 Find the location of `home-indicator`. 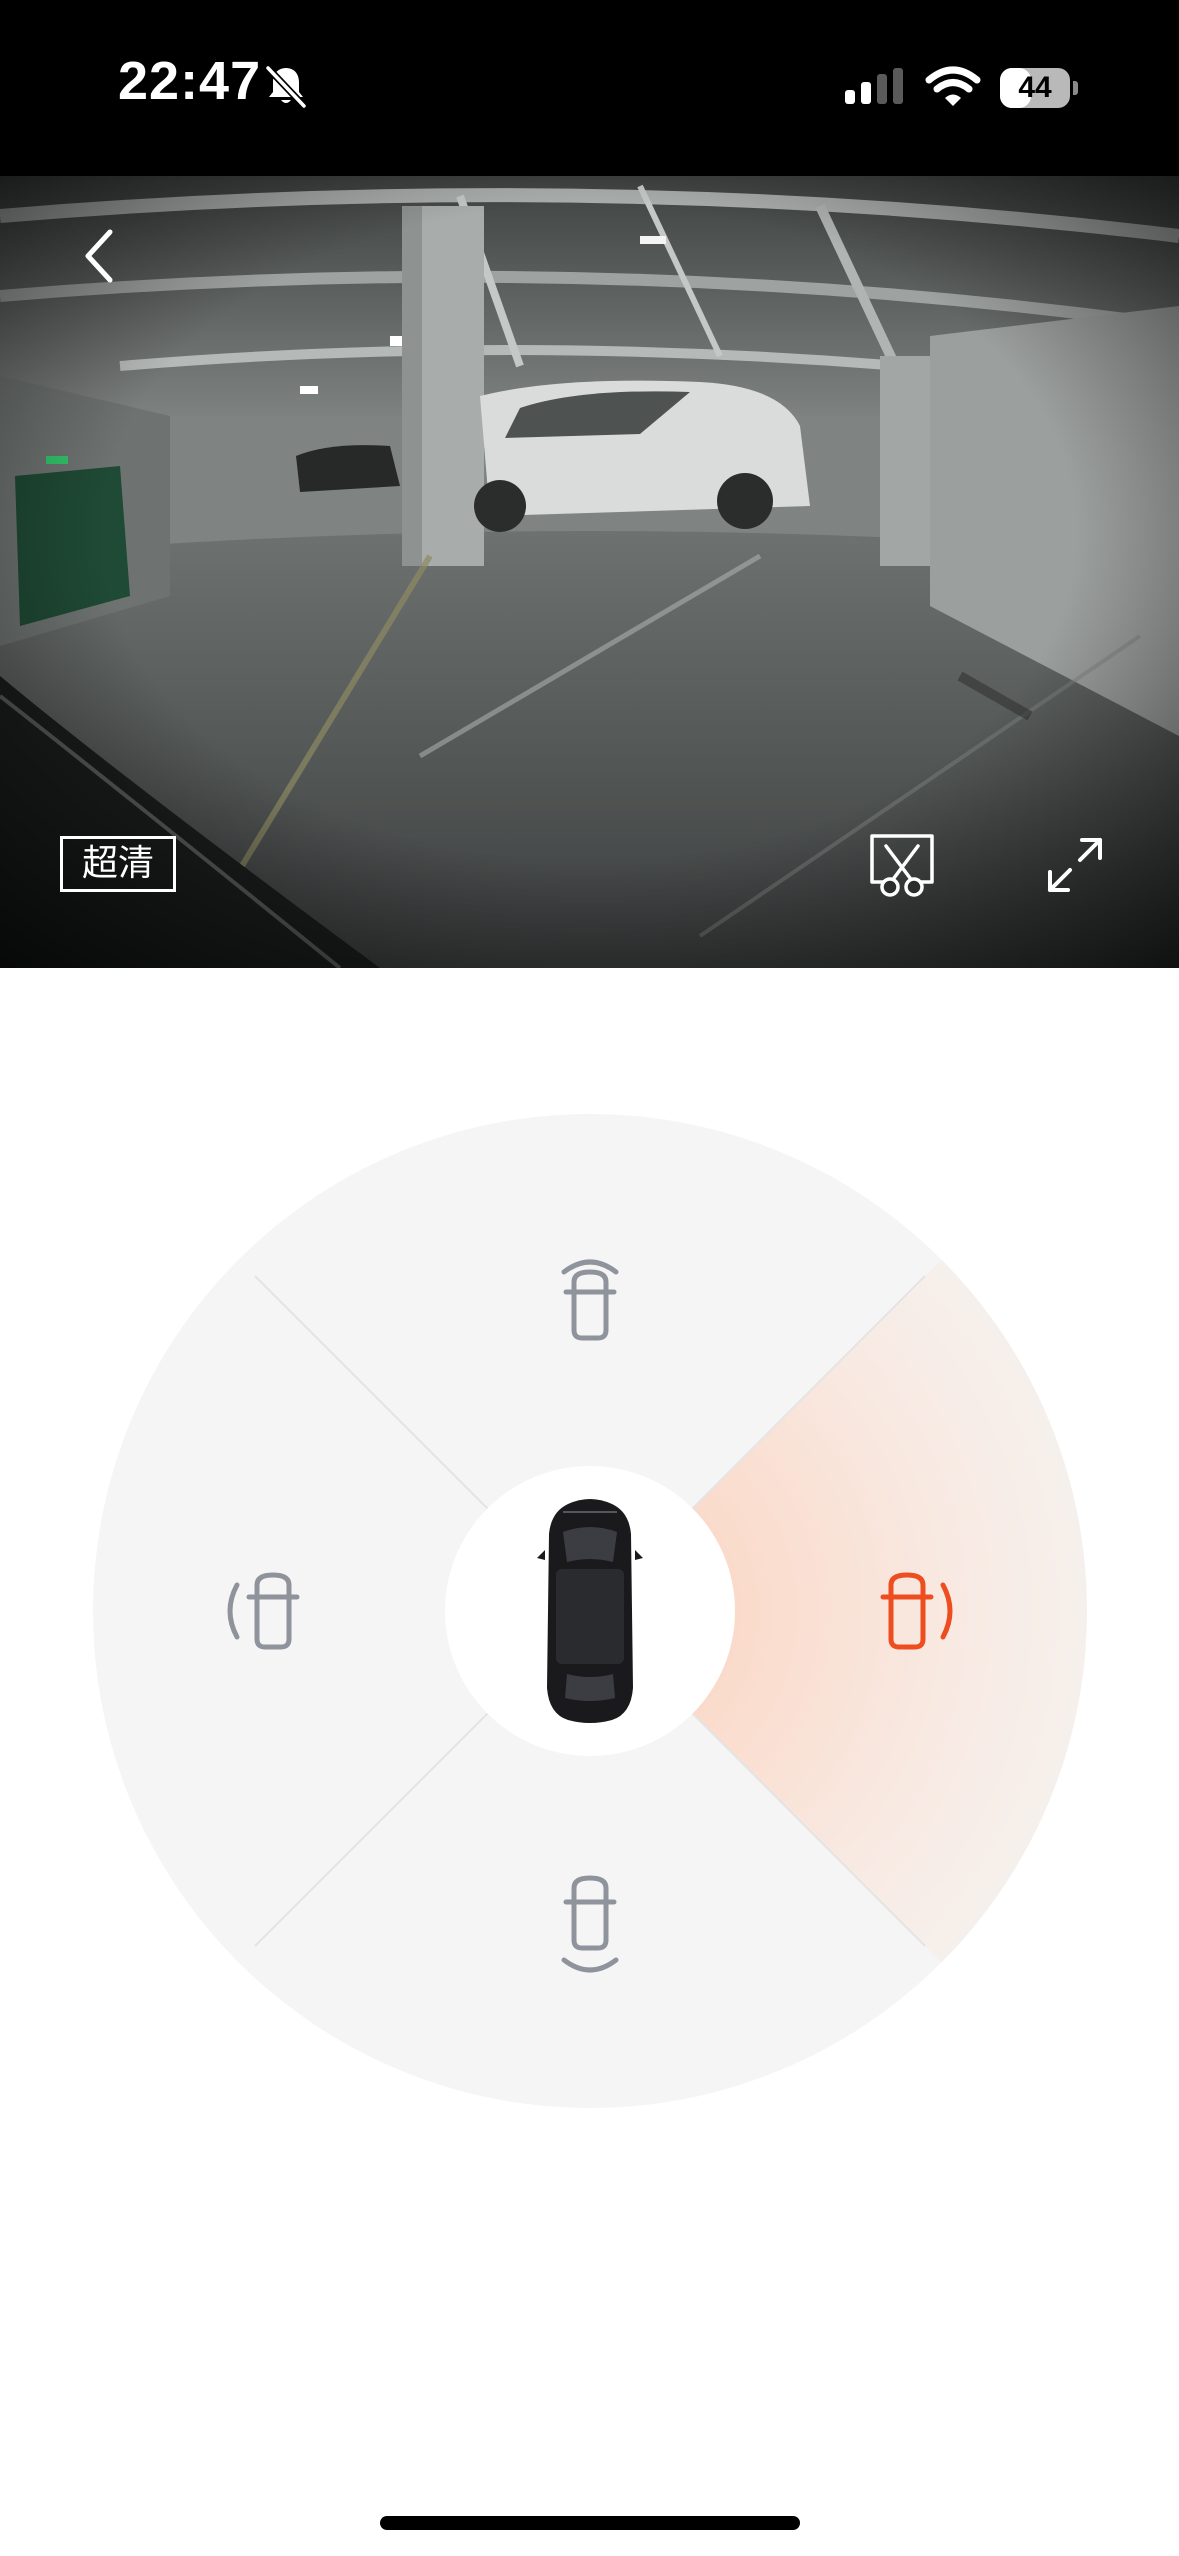

home-indicator is located at coordinates (590, 2523).